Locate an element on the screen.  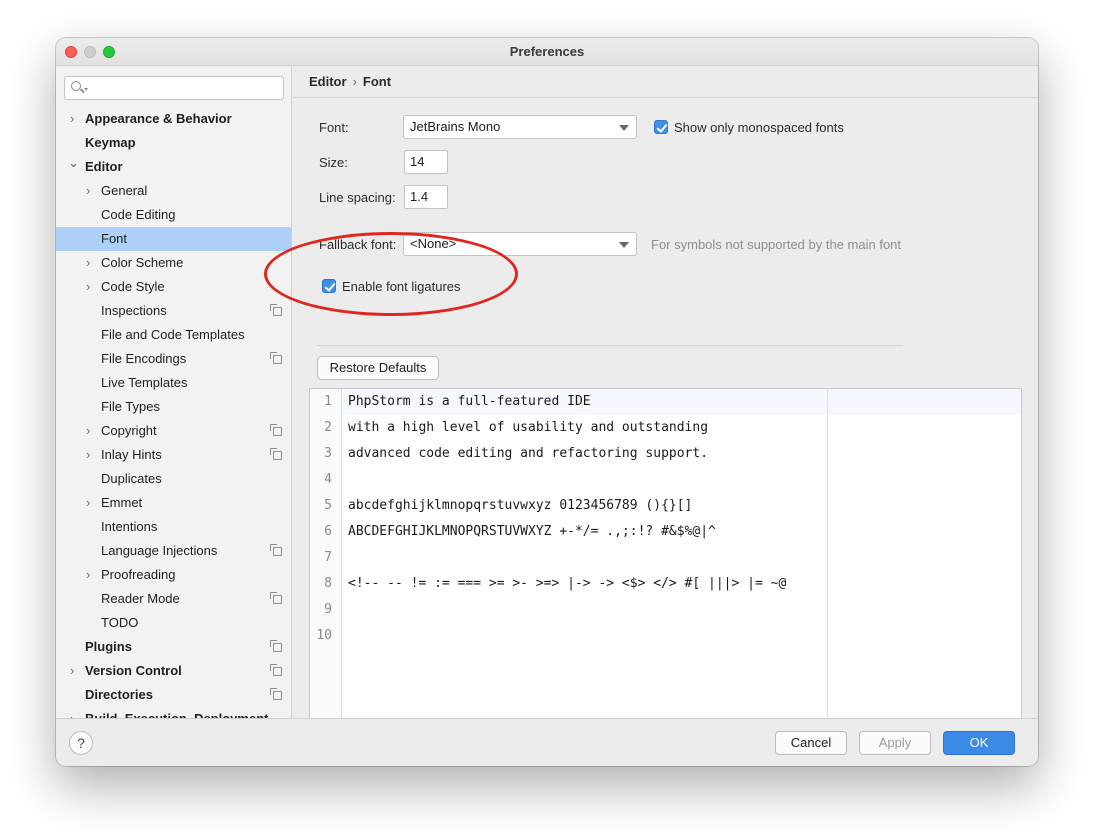
sidebar-item-label: Copyright is located at coordinates (129, 430).